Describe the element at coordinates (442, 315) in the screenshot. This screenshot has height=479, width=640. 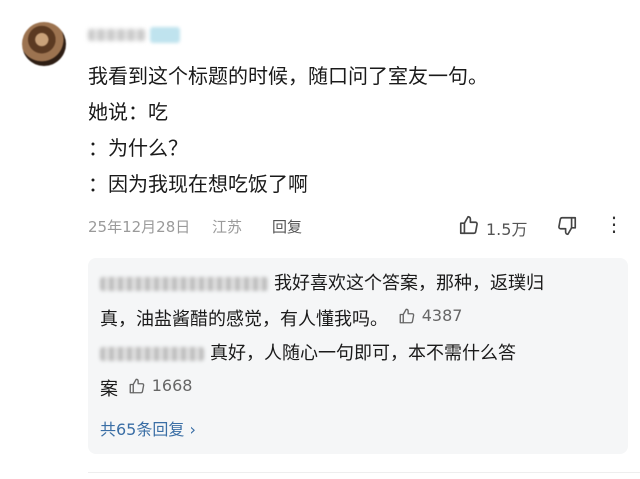
I see `reply-like-count: 4387` at that location.